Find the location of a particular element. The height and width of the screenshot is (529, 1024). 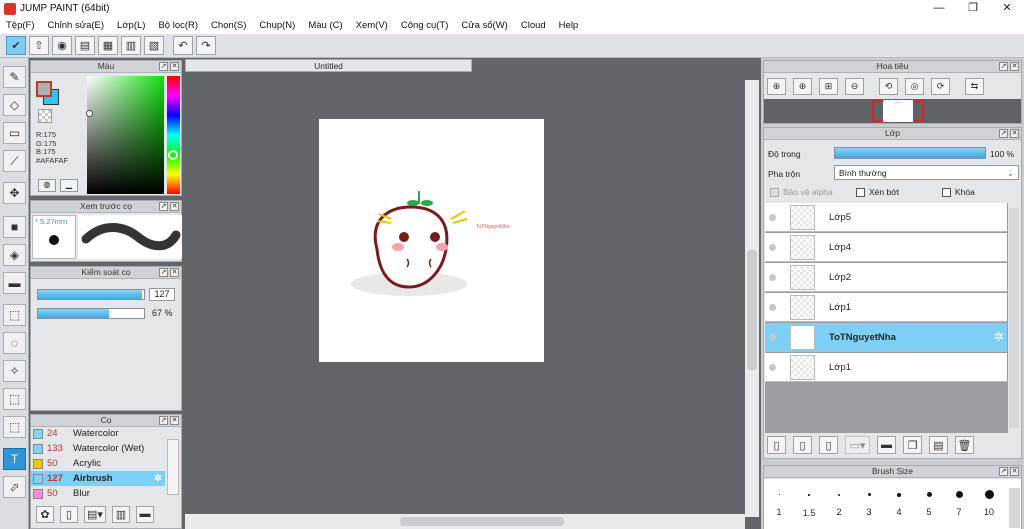

rect-select-tool-icon: ⬚ is located at coordinates (14, 315).